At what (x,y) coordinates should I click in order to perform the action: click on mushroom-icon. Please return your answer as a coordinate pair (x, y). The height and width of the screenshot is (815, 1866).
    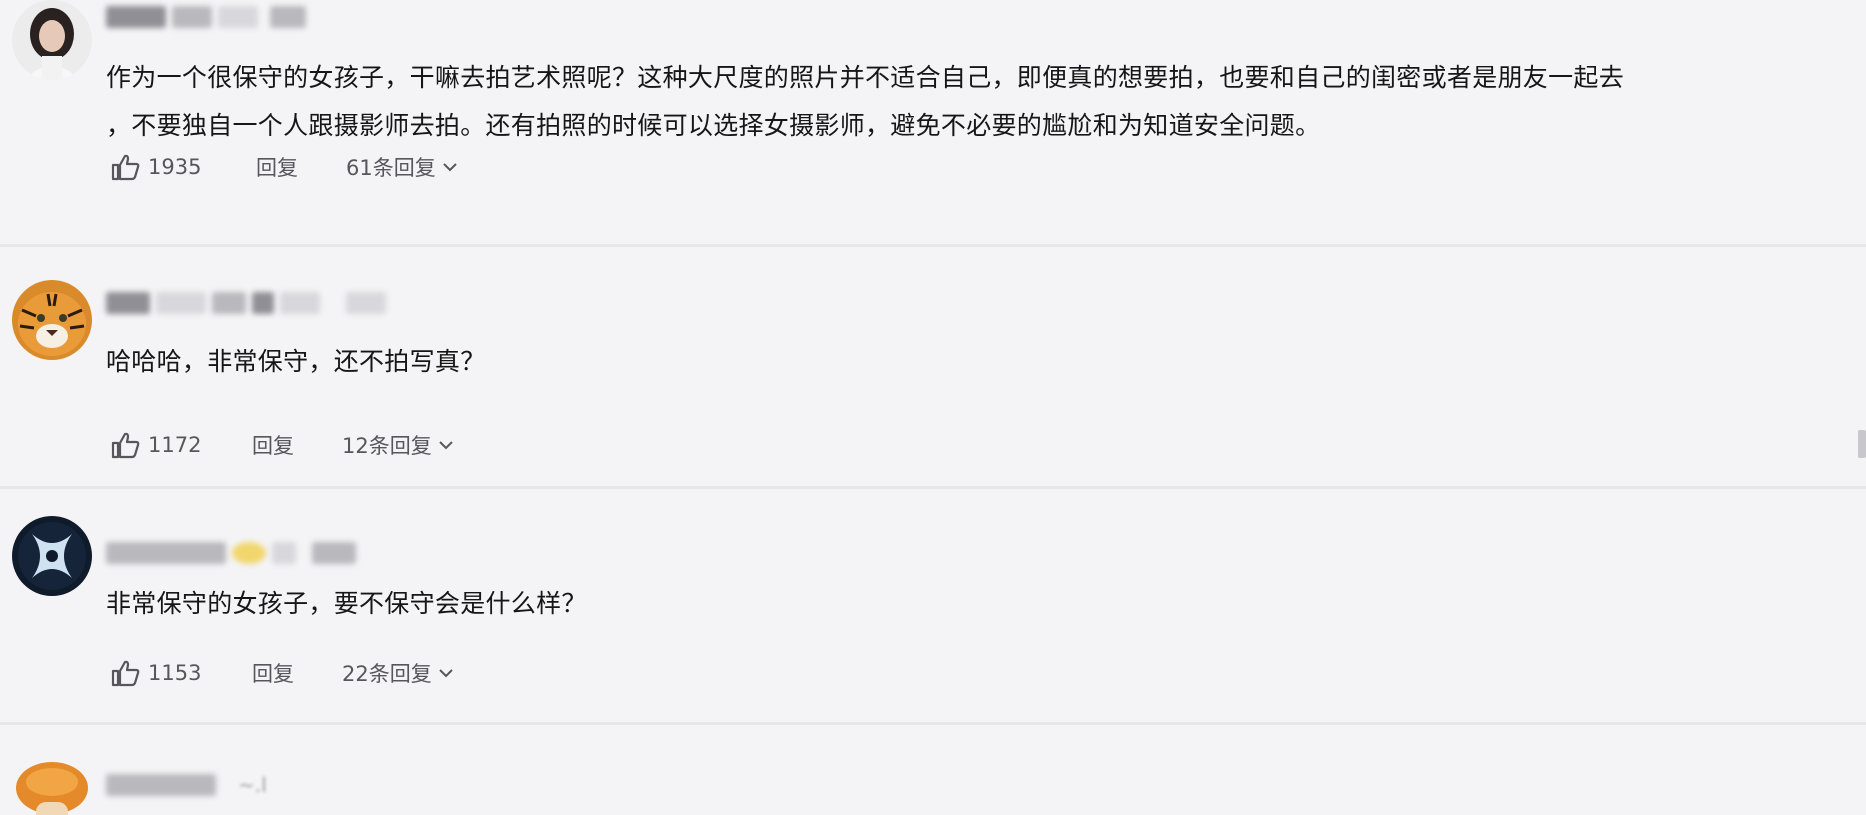
    Looking at the image, I should click on (52, 785).